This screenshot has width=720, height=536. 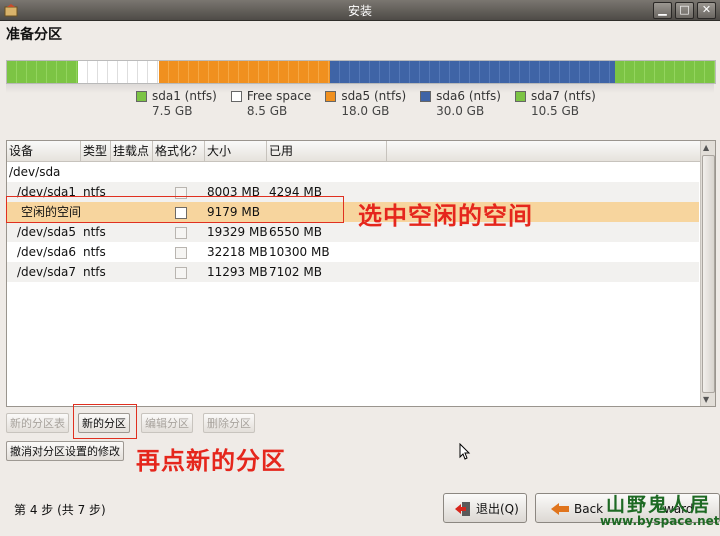 What do you see at coordinates (353, 252) in the screenshot?
I see `table-row: /dev/sda6 ntfs 32218 MB 10300 MB` at bounding box center [353, 252].